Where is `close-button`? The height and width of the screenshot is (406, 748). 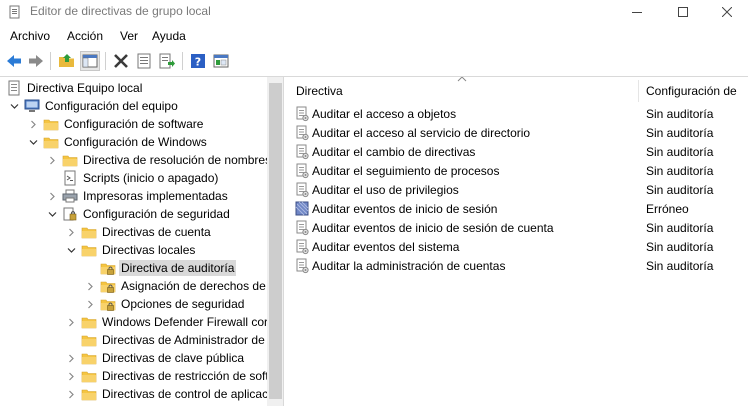 close-button is located at coordinates (727, 12).